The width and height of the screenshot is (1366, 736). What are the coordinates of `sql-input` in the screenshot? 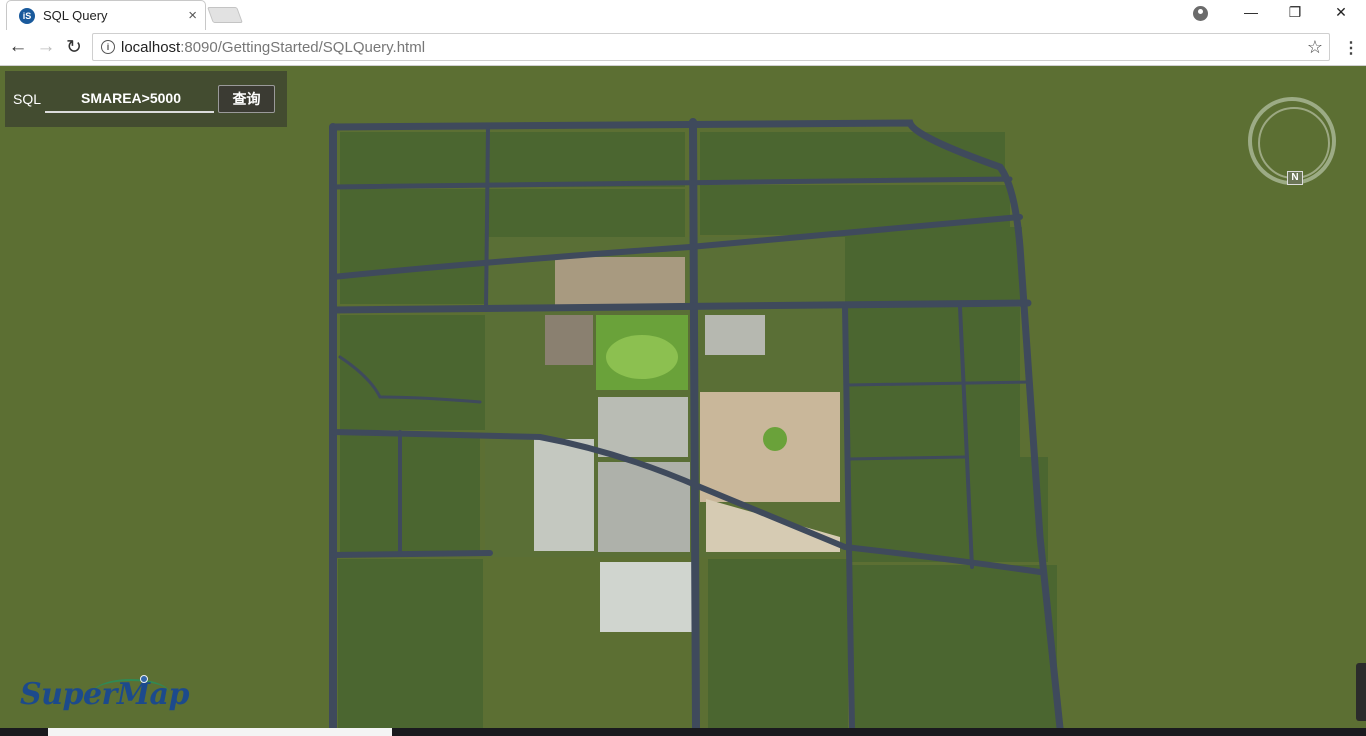 It's located at (129, 99).